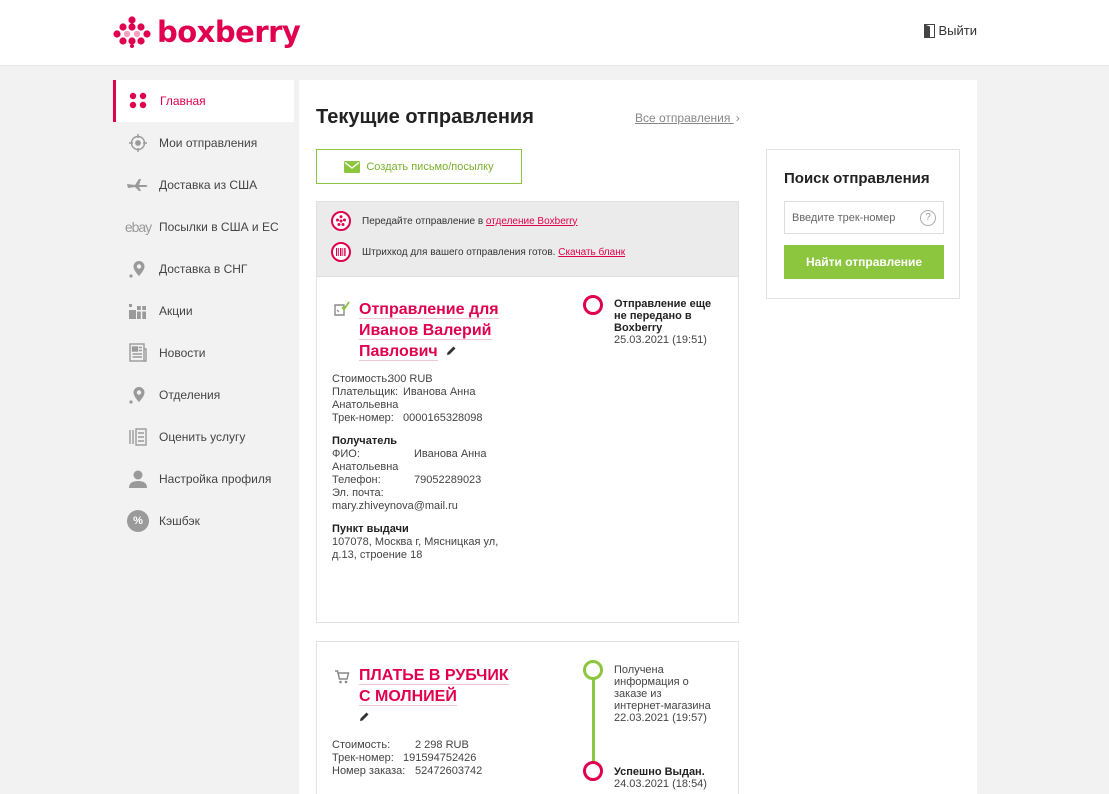 The width and height of the screenshot is (1109, 794). I want to click on create-button-label: Создать письмо/посылку, so click(430, 166).